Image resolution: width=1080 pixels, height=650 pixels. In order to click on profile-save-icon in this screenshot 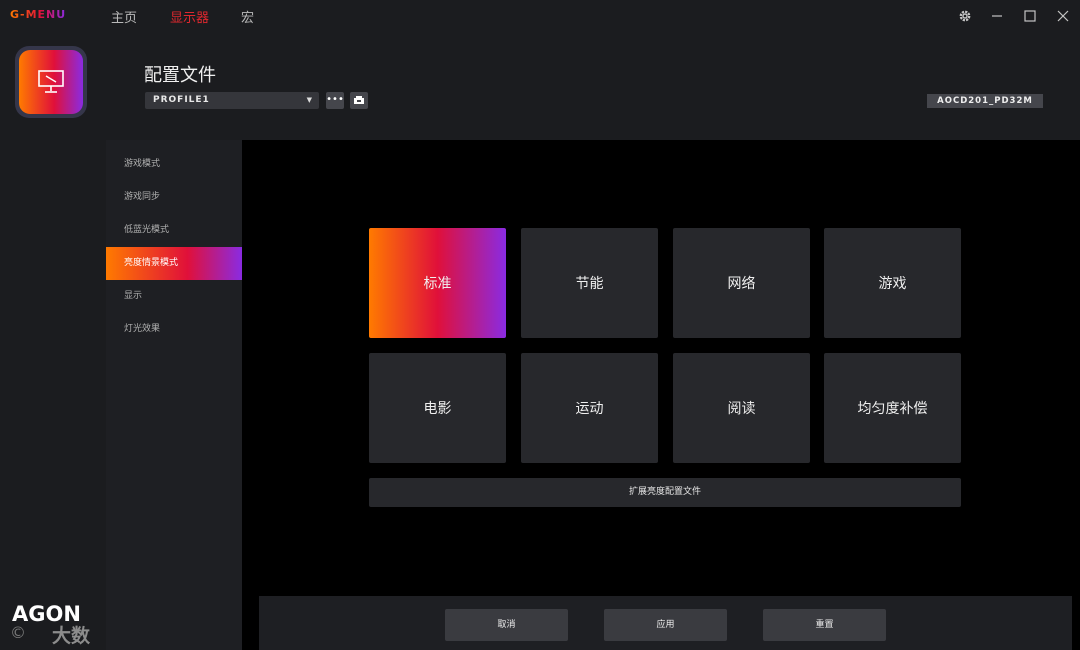, I will do `click(359, 100)`.